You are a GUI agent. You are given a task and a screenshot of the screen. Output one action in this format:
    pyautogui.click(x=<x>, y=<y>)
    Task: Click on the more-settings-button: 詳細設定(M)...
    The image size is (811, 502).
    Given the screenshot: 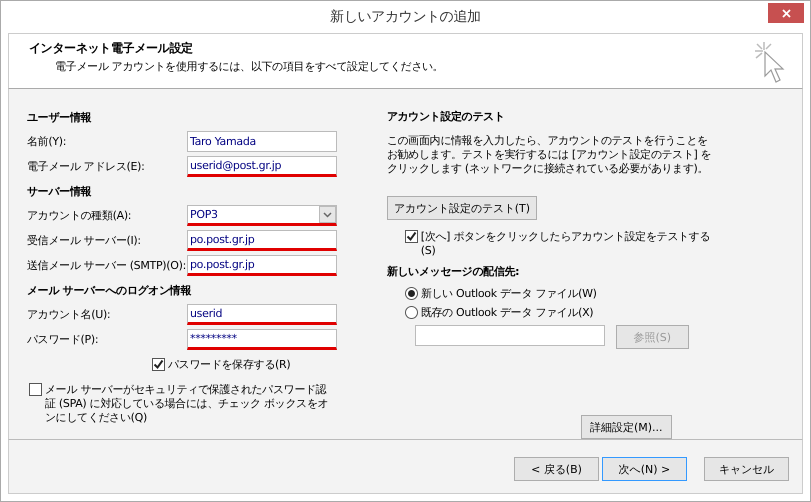 What is the action you would take?
    pyautogui.click(x=626, y=427)
    